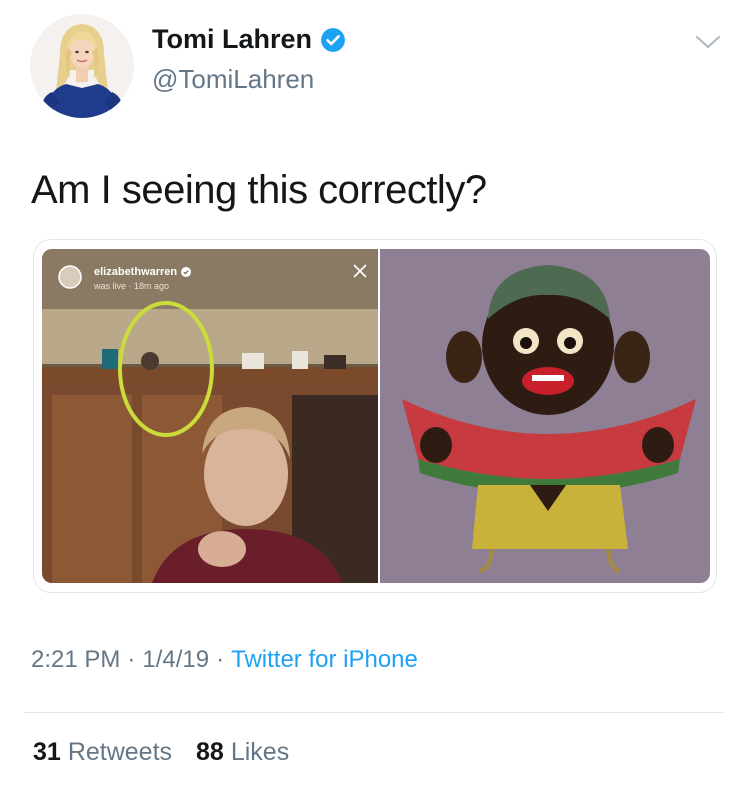 This screenshot has width=741, height=789. I want to click on tweet-text: Am I seeing this correctly?, so click(259, 190).